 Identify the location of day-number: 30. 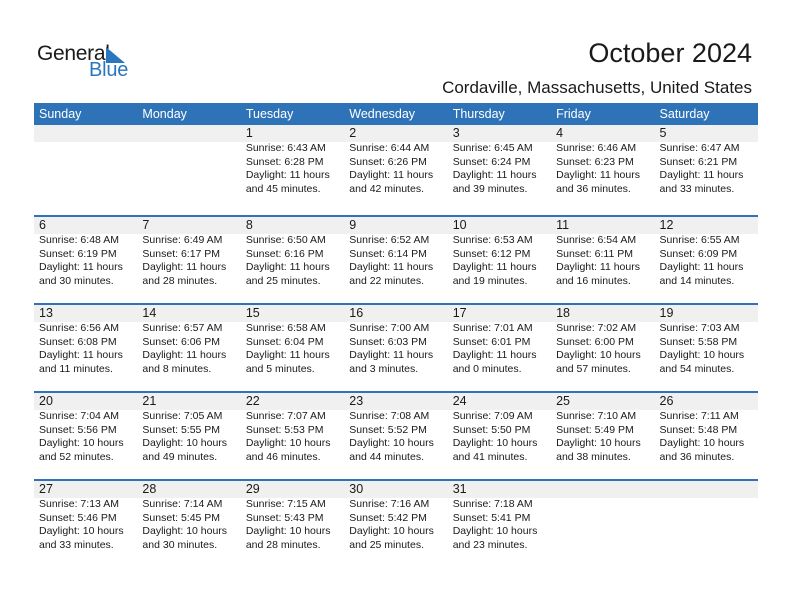
(356, 489).